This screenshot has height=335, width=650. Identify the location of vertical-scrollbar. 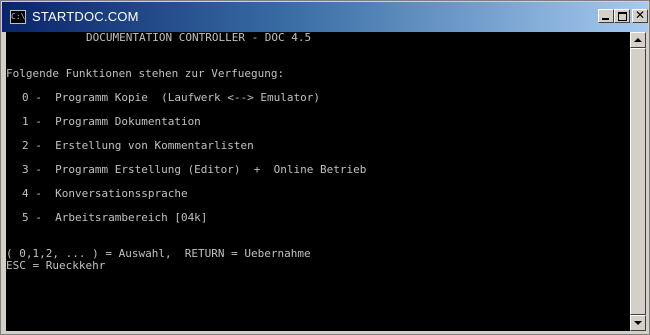
(638, 181).